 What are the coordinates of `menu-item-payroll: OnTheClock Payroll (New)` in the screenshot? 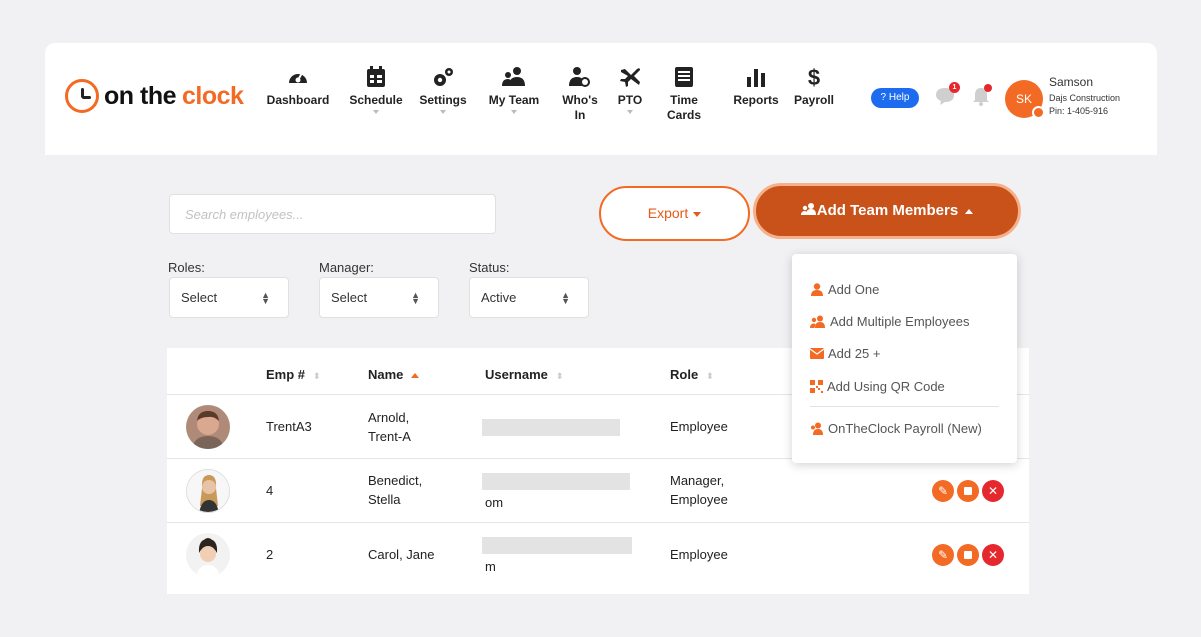 It's located at (896, 428).